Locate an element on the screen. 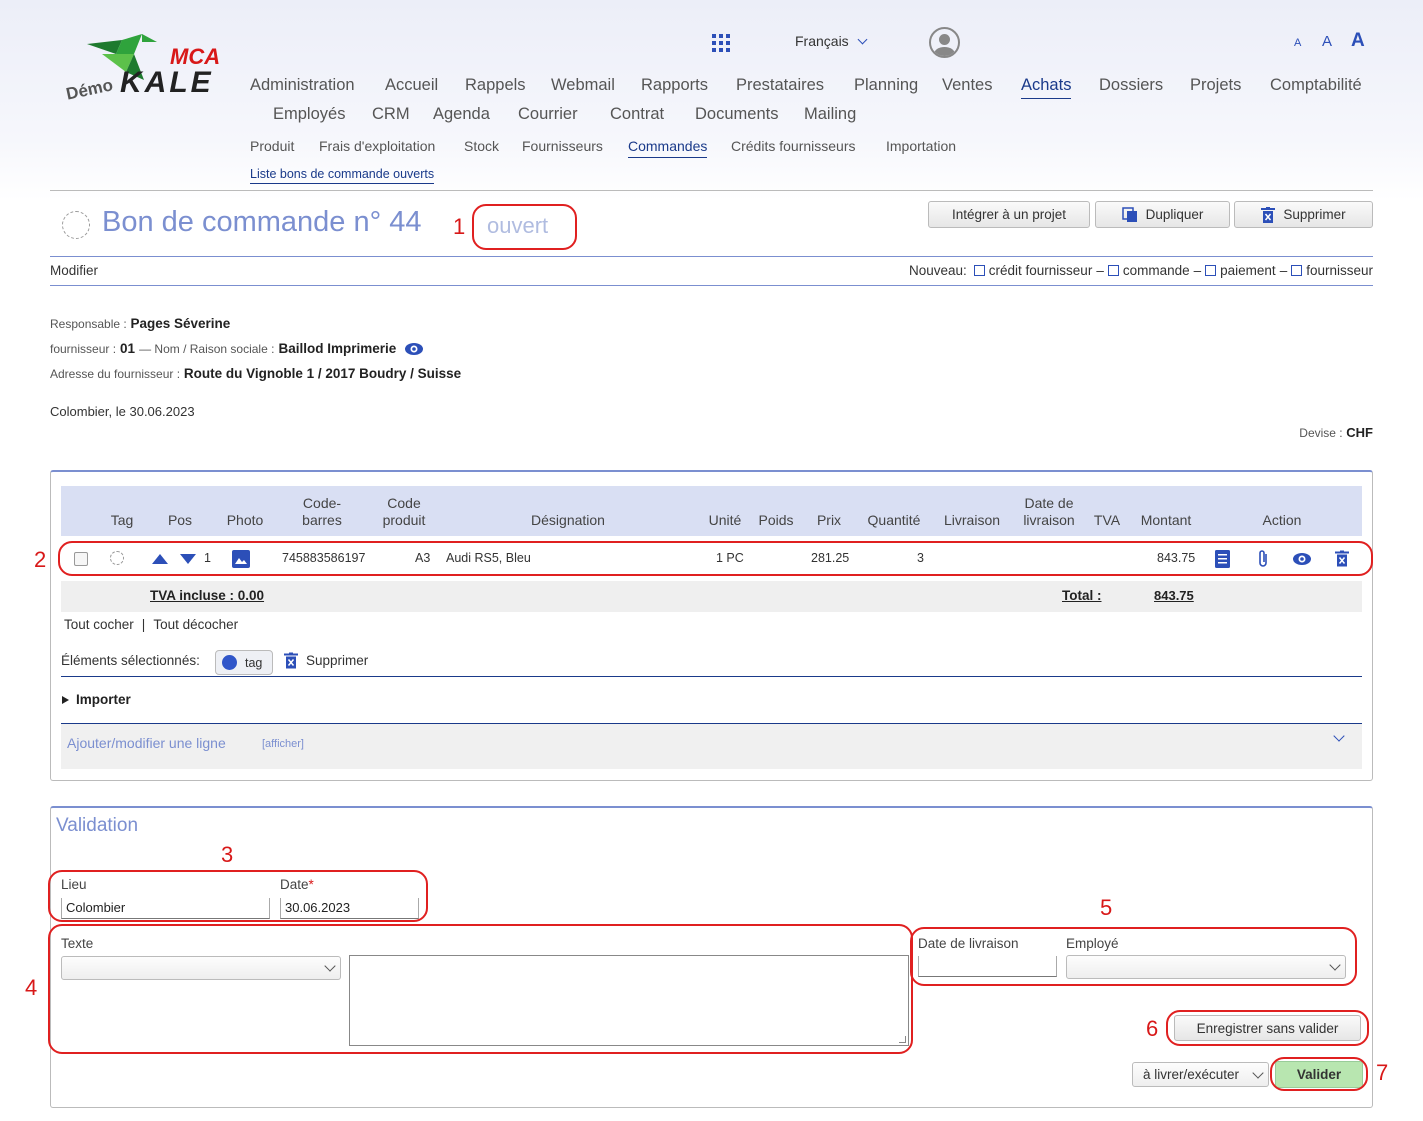  col-code-1: Code is located at coordinates (404, 503).